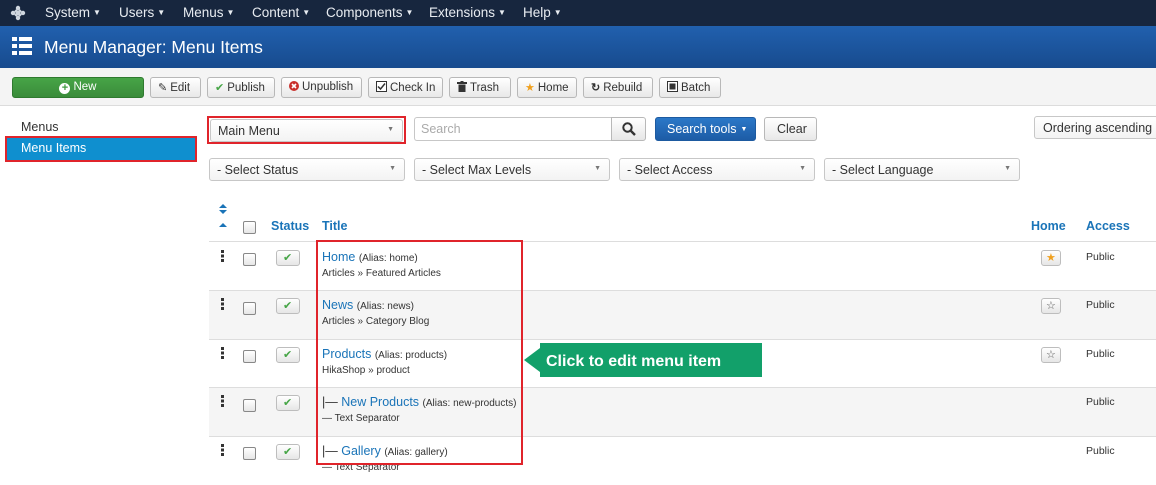  I want to click on nav-components: Components ▼, so click(369, 12).